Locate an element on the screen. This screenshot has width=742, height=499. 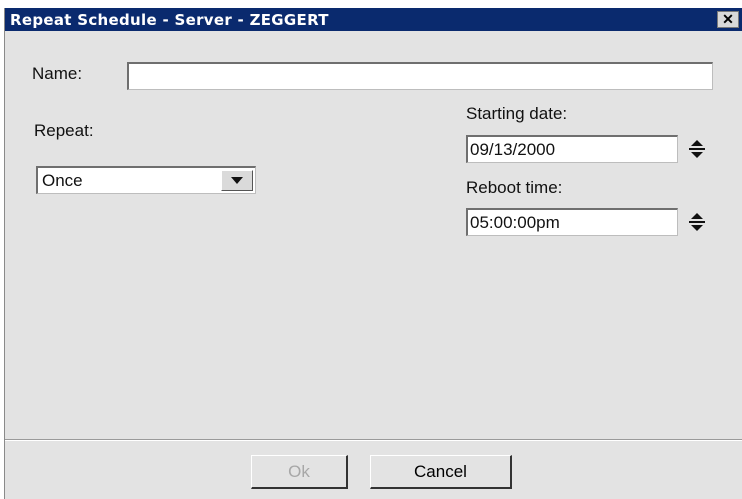
chevron-down-icon is located at coordinates (237, 180).